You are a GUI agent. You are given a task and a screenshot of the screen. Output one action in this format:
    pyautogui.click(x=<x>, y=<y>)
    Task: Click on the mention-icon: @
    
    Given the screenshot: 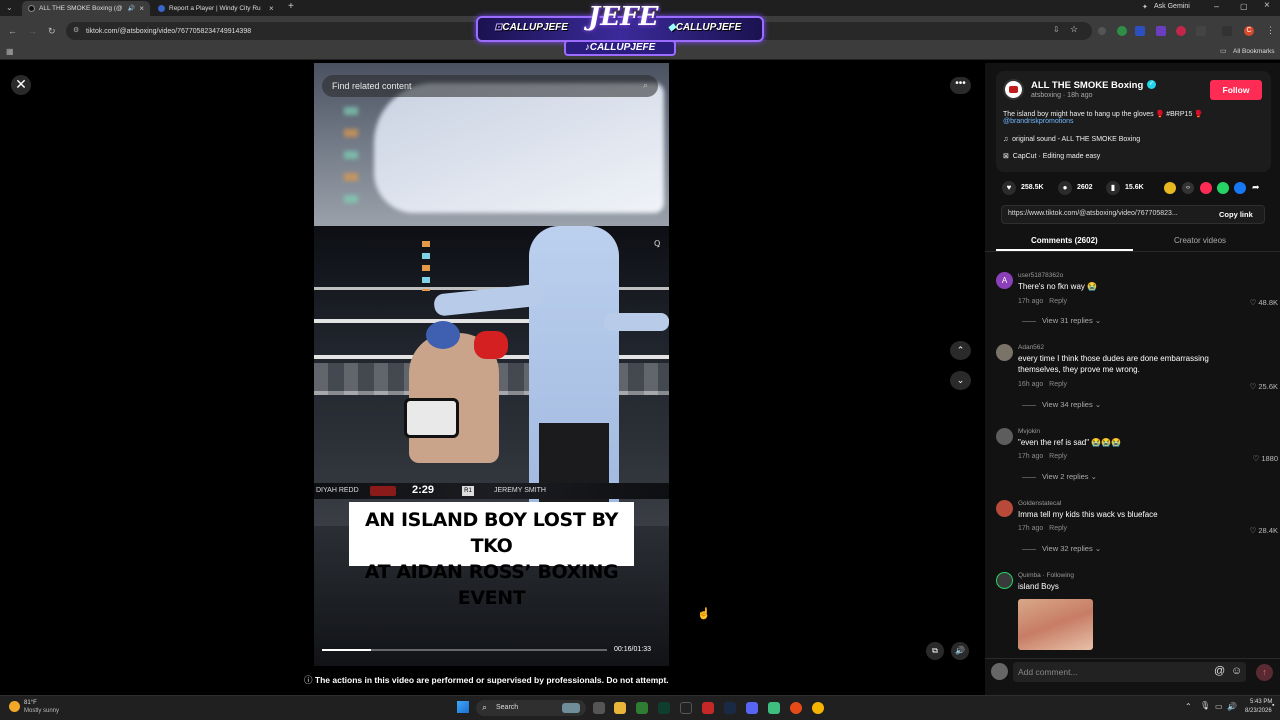 What is the action you would take?
    pyautogui.click(x=1219, y=671)
    